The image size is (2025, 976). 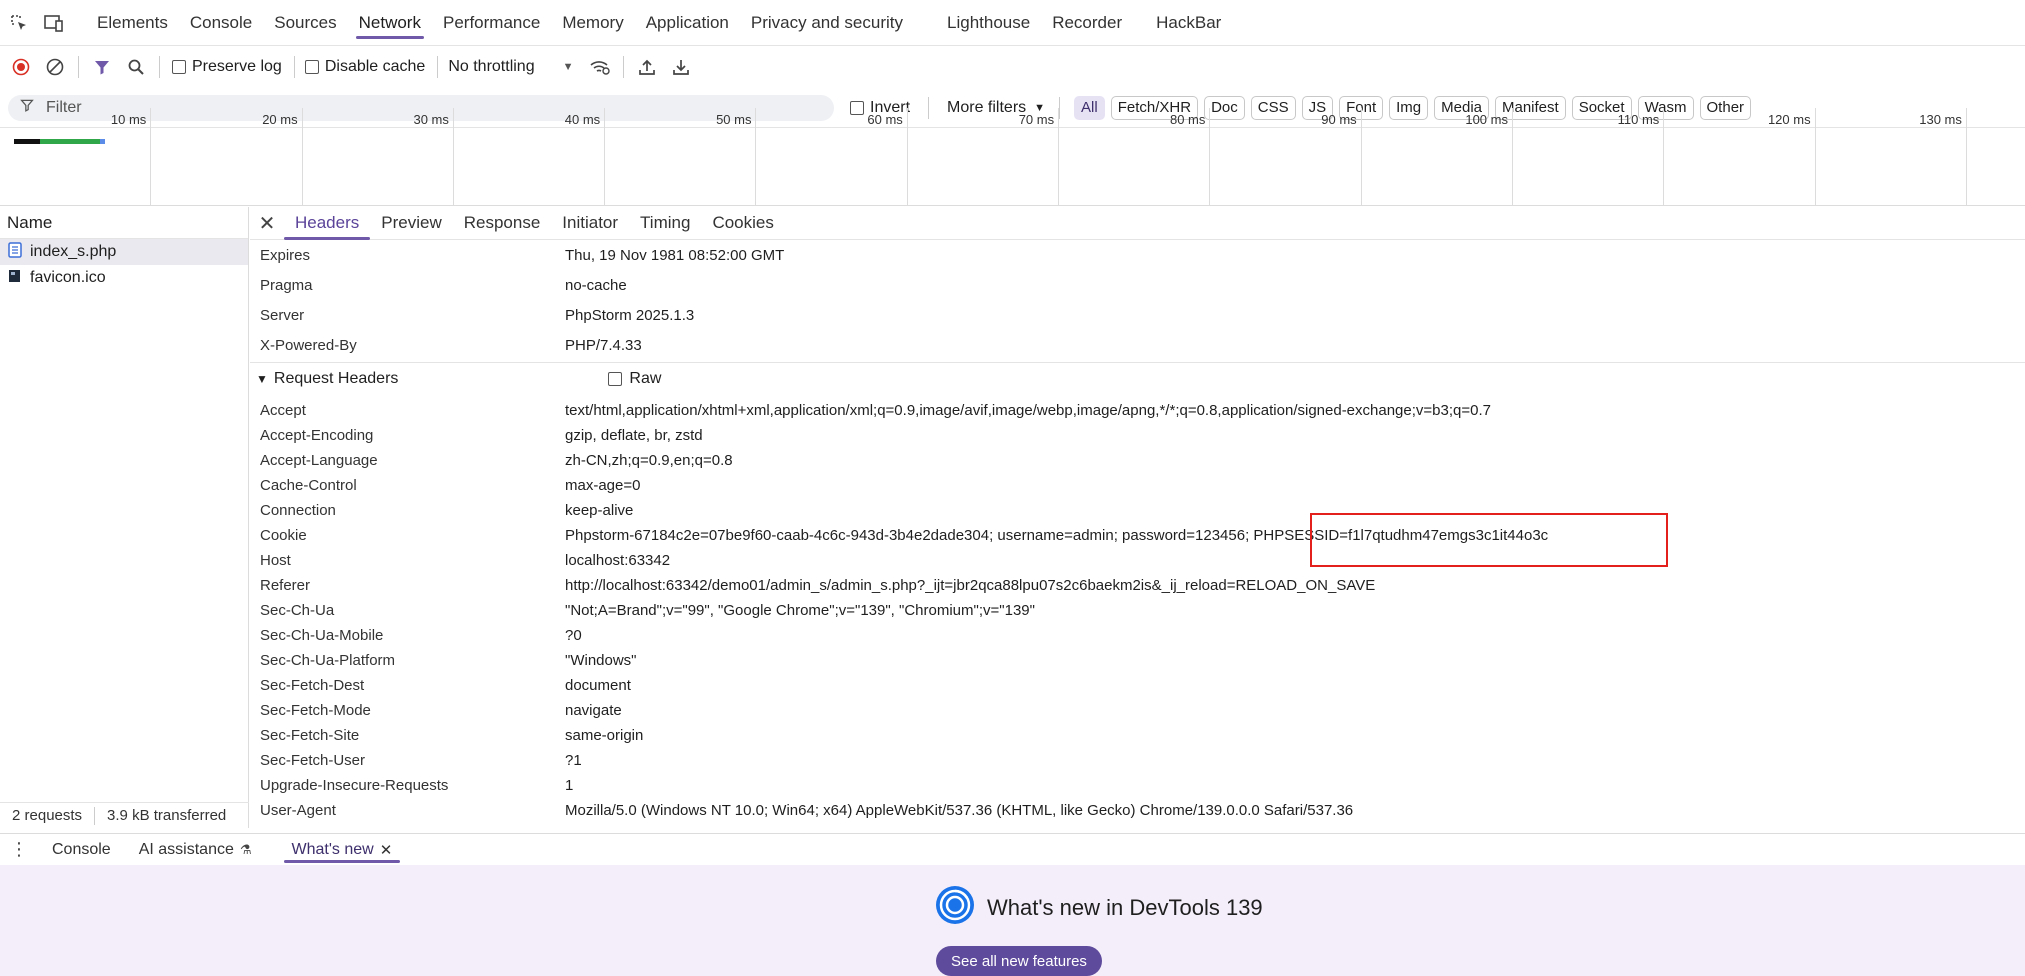 What do you see at coordinates (21, 67) in the screenshot?
I see `record-icon` at bounding box center [21, 67].